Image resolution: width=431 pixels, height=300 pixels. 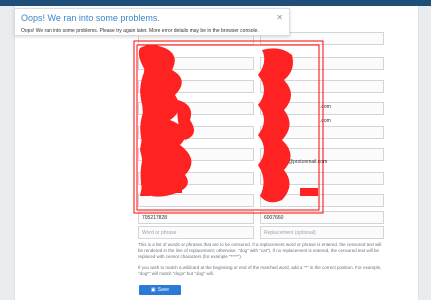 I want to click on redaction-scribble-left, so click(x=166, y=121).